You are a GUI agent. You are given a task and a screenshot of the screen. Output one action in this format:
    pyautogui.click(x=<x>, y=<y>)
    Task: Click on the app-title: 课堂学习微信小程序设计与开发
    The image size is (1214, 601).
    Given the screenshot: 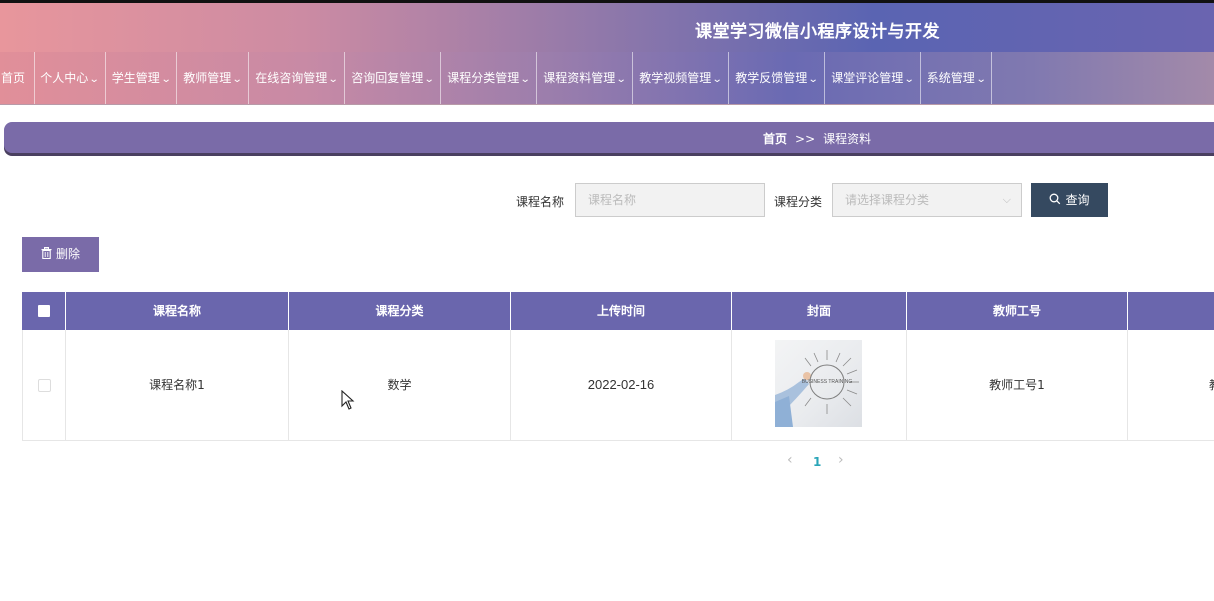 What is the action you would take?
    pyautogui.click(x=817, y=32)
    